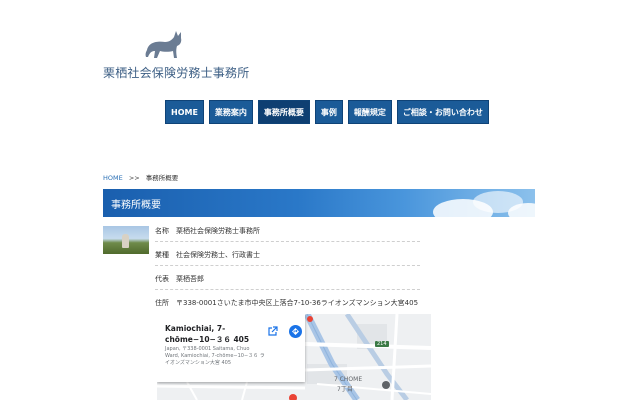 The image size is (640, 400). What do you see at coordinates (162, 231) in the screenshot?
I see `info-label: 名称` at bounding box center [162, 231].